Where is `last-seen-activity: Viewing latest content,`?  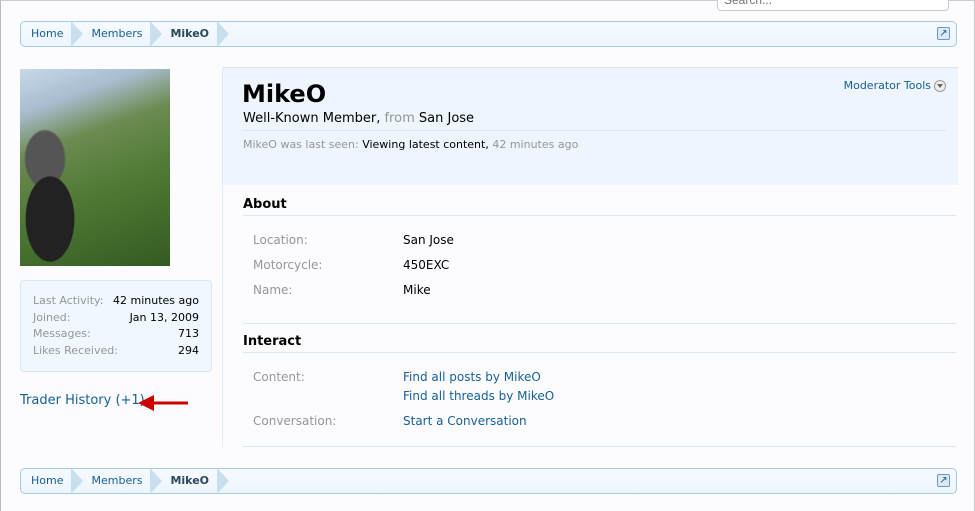 last-seen-activity: Viewing latest content, is located at coordinates (425, 144).